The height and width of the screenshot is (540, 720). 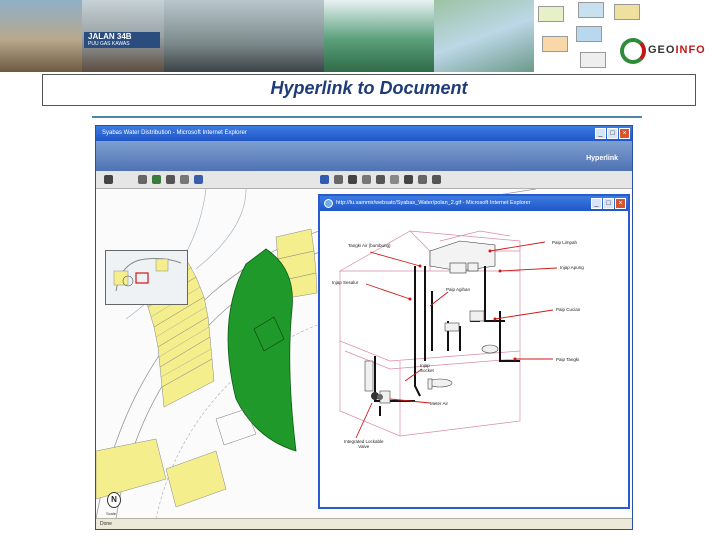 I want to click on popup-maximize-icon: □, so click(x=608, y=203).